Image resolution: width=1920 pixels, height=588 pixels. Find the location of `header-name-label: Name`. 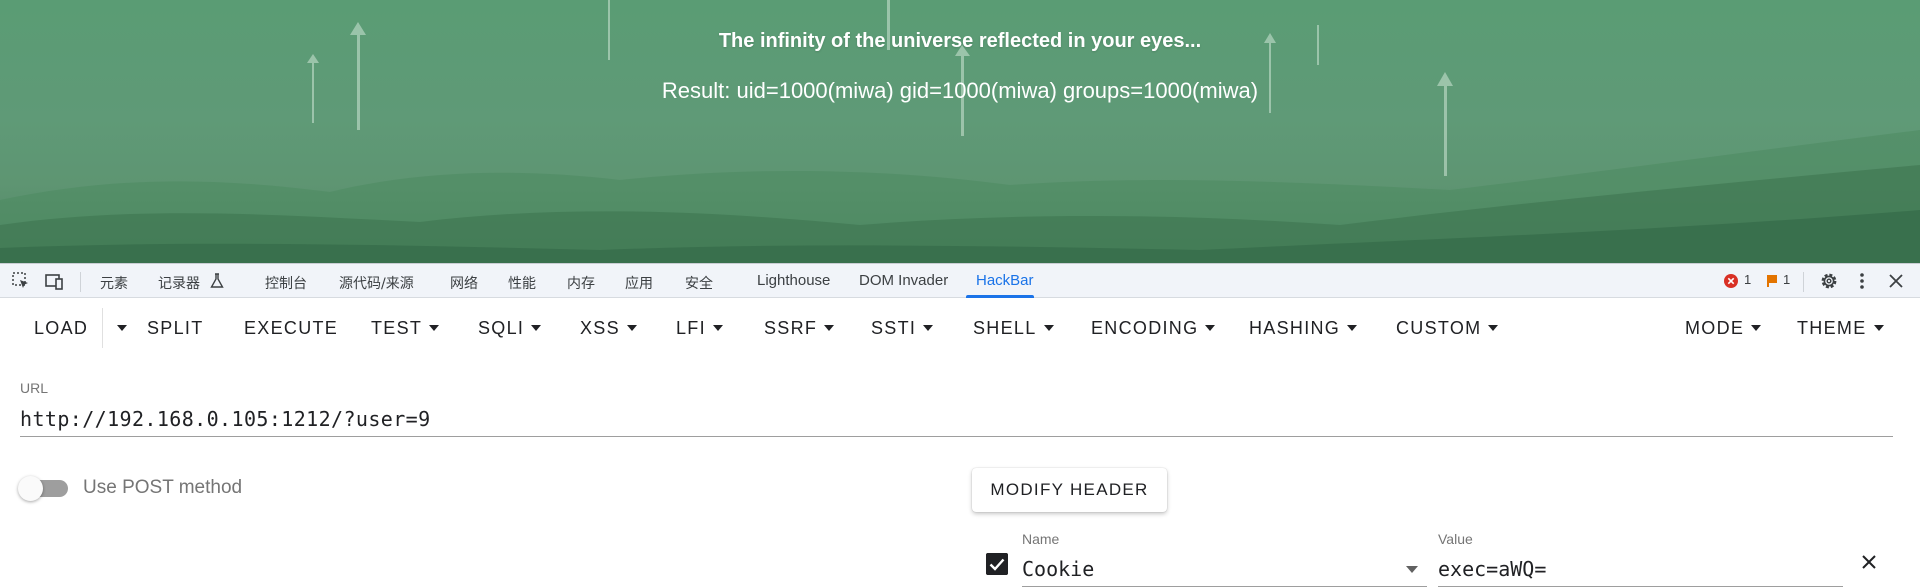

header-name-label: Name is located at coordinates (1041, 539).